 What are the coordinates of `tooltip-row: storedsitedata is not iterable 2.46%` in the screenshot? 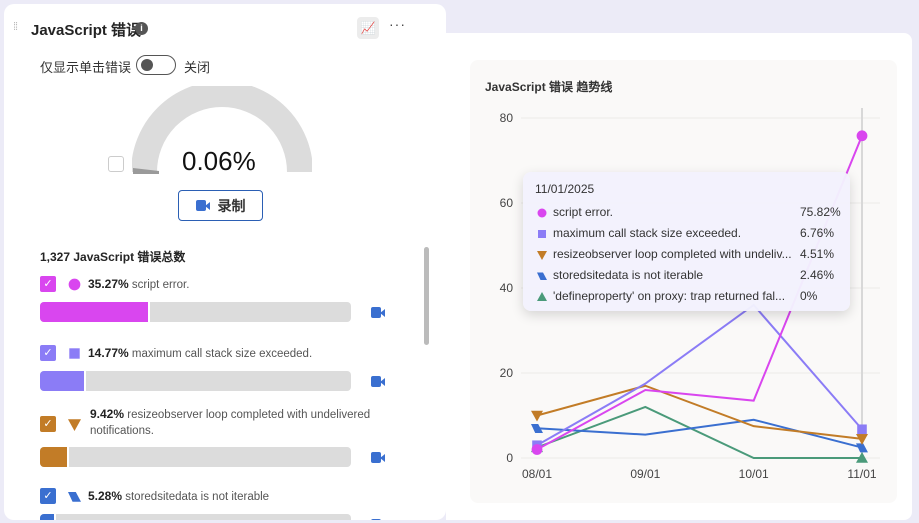 It's located at (686, 275).